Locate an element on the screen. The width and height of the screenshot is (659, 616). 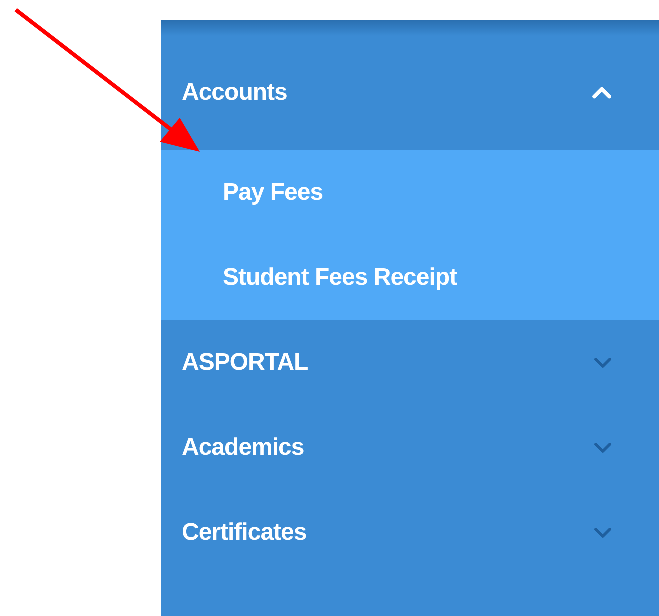
menu-item: Certificates is located at coordinates (410, 532).